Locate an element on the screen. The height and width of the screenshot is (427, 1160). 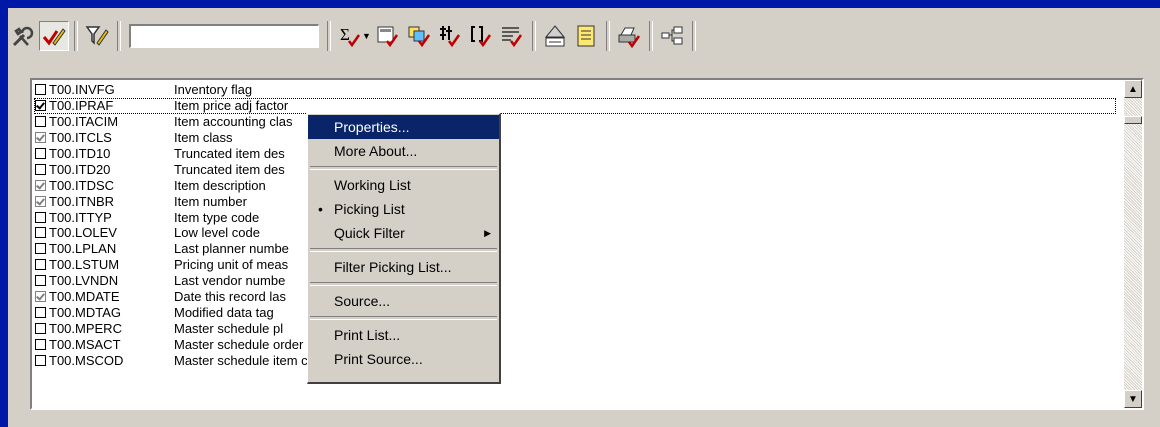
menu-item-quick-filter: Quick Filter ▶ is located at coordinates (403, 233).